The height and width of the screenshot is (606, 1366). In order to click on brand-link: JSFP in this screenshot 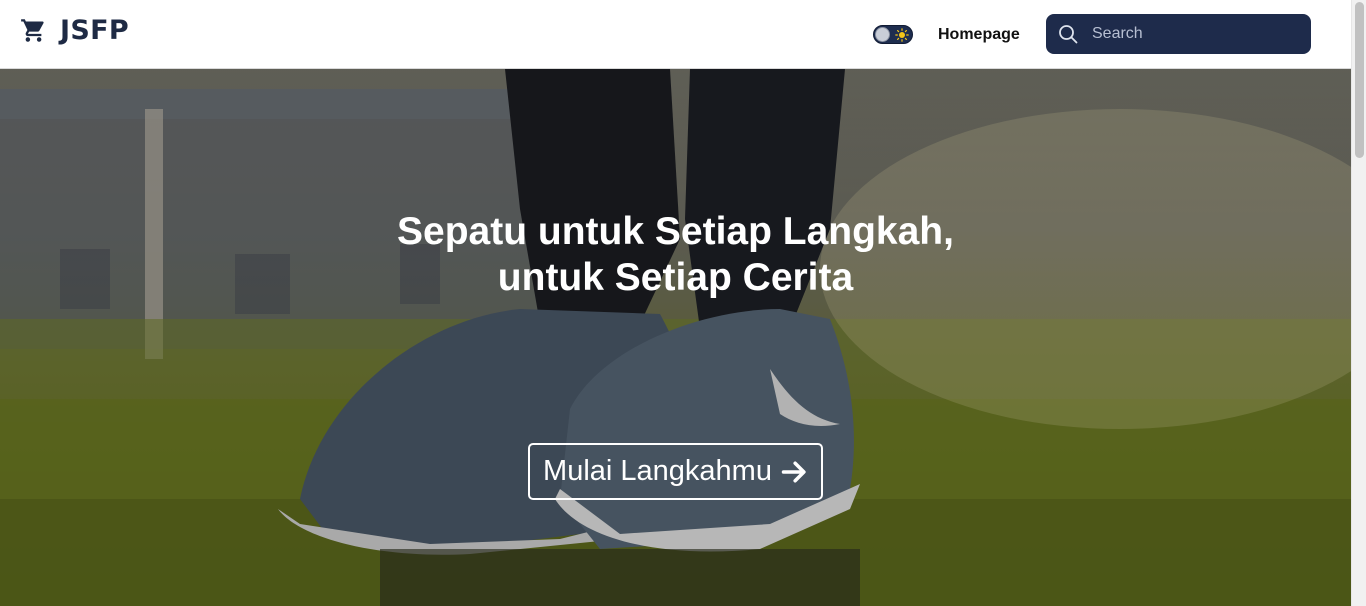, I will do `click(74, 30)`.